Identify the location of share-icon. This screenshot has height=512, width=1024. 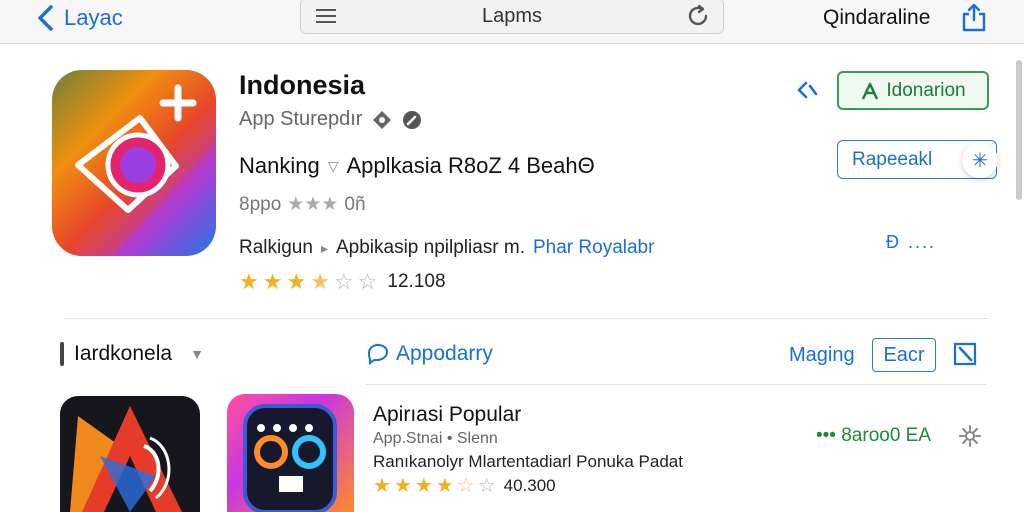
(974, 17).